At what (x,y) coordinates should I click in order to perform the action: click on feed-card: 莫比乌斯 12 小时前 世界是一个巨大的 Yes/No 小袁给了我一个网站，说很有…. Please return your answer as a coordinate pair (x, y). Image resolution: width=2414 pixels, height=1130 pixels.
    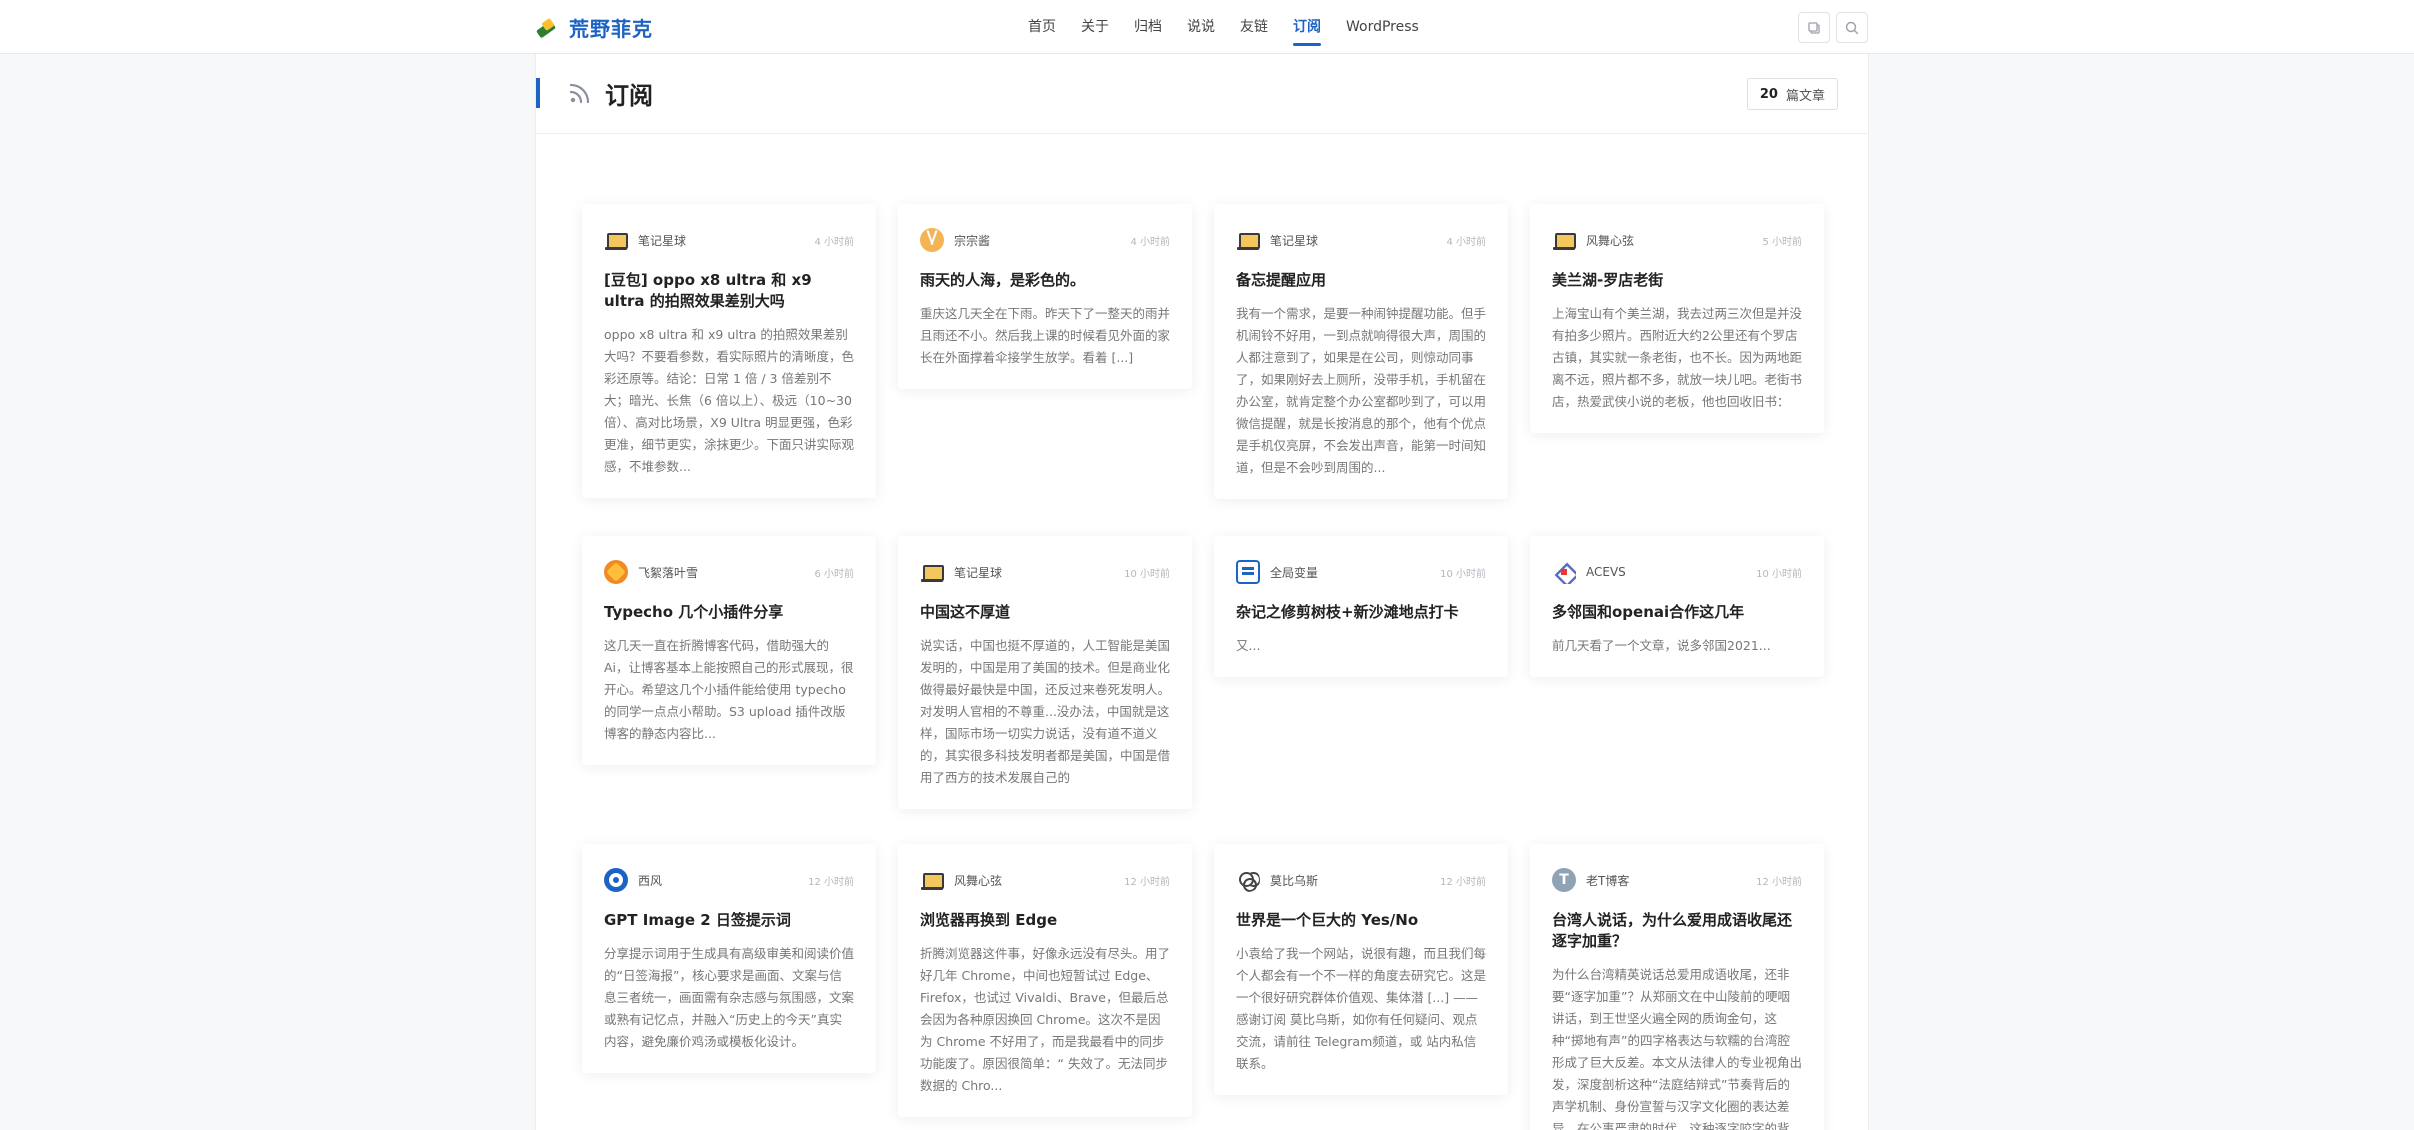
    Looking at the image, I should click on (1361, 969).